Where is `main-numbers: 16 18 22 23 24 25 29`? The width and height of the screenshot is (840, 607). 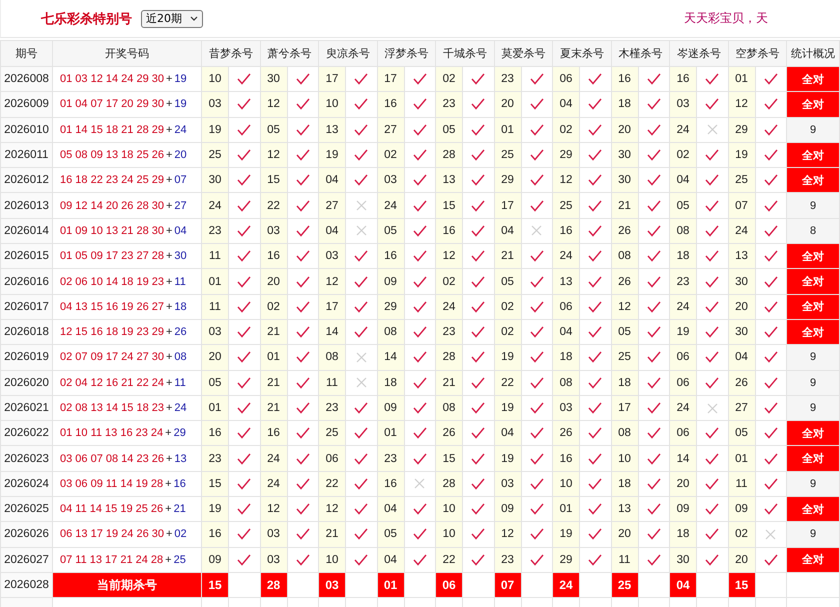 main-numbers: 16 18 22 23 24 25 29 is located at coordinates (112, 180).